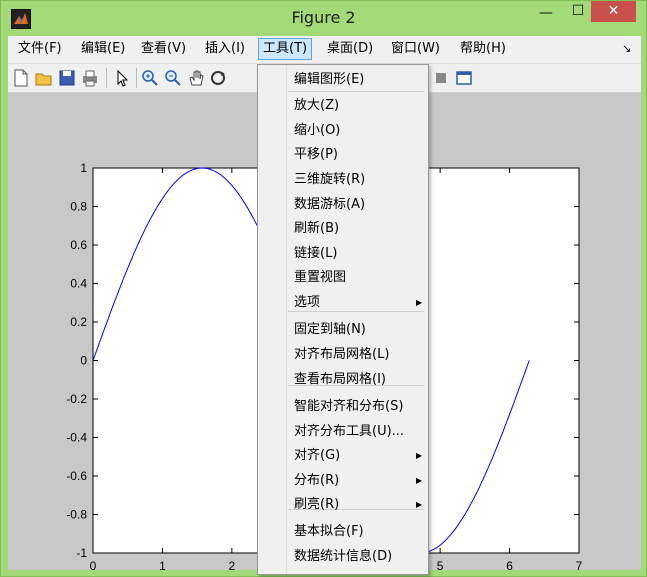 This screenshot has height=577, width=647. I want to click on title-bar: Figure 2 — ☐ ✕, so click(323, 18).